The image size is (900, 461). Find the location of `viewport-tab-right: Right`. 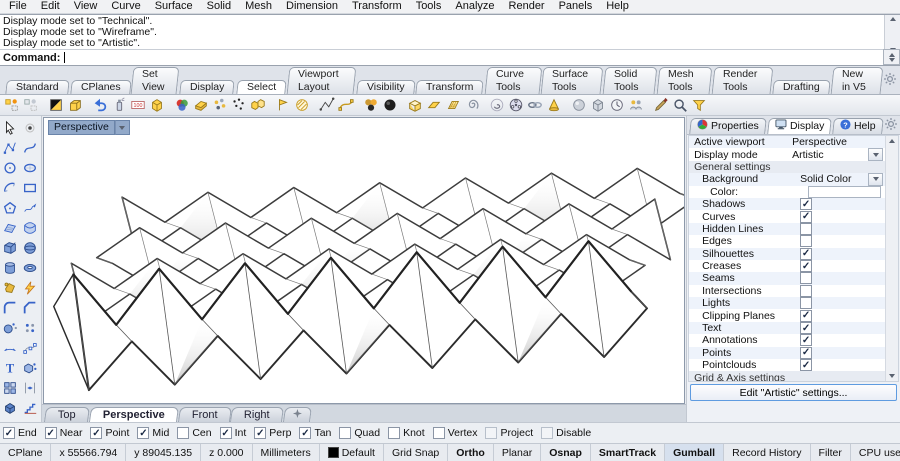

viewport-tab-right: Right is located at coordinates (257, 414).